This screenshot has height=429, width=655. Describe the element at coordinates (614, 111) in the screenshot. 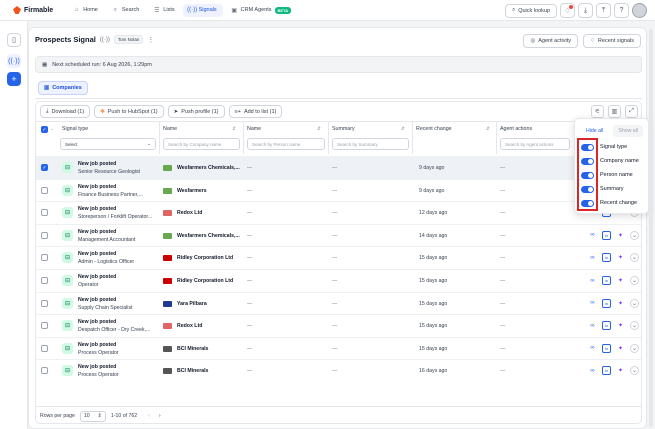

I see `columns-button: ▥` at that location.